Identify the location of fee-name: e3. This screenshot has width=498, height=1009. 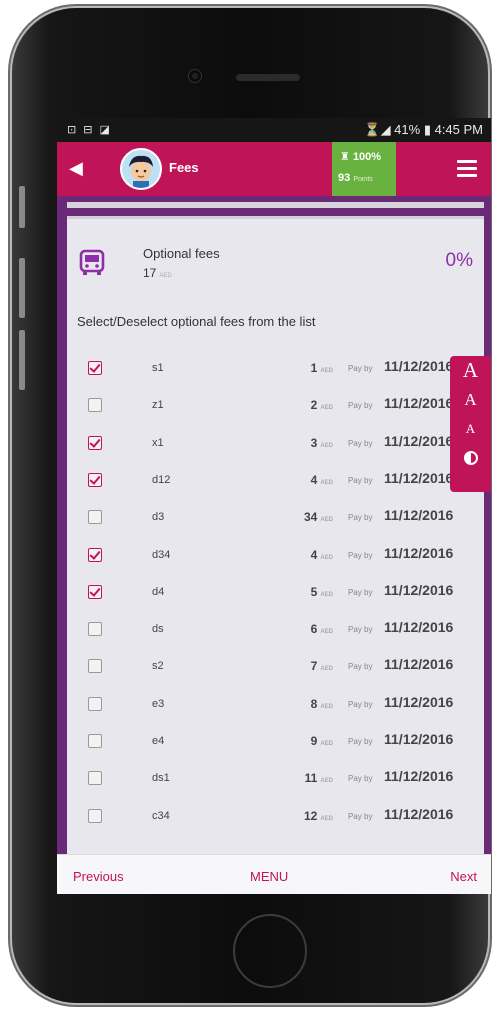
(158, 703).